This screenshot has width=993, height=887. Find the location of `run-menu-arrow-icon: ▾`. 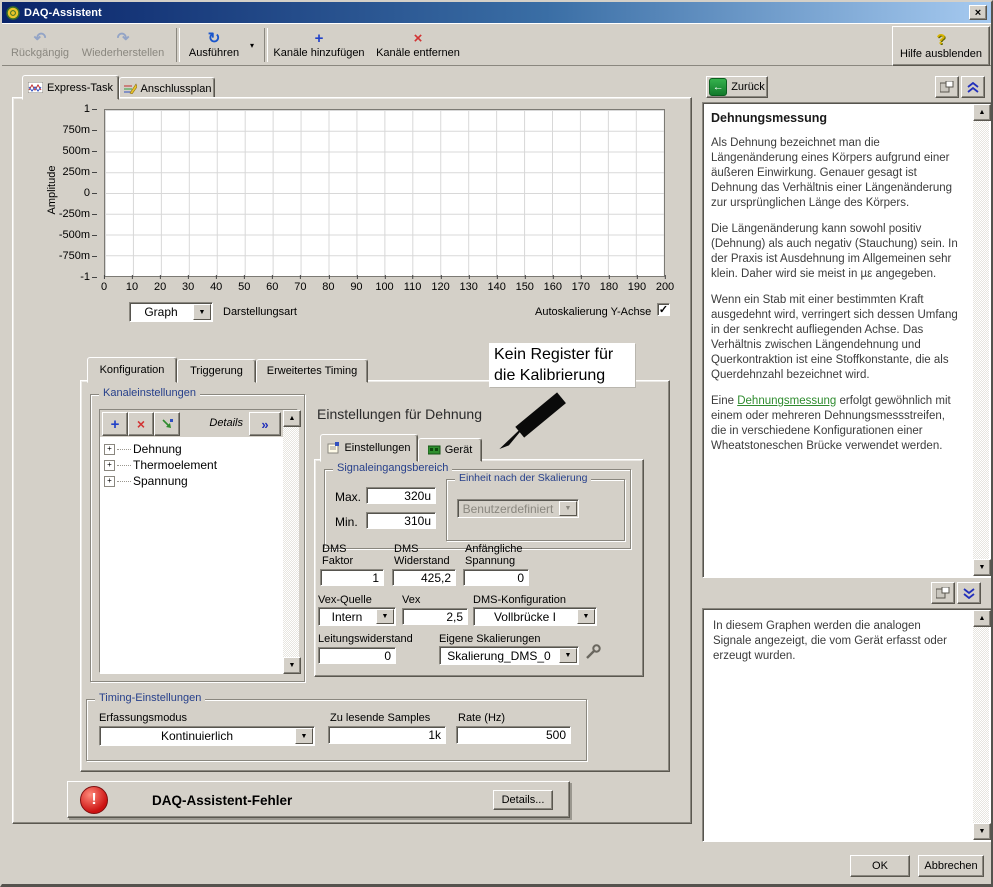

run-menu-arrow-icon: ▾ is located at coordinates (251, 45).